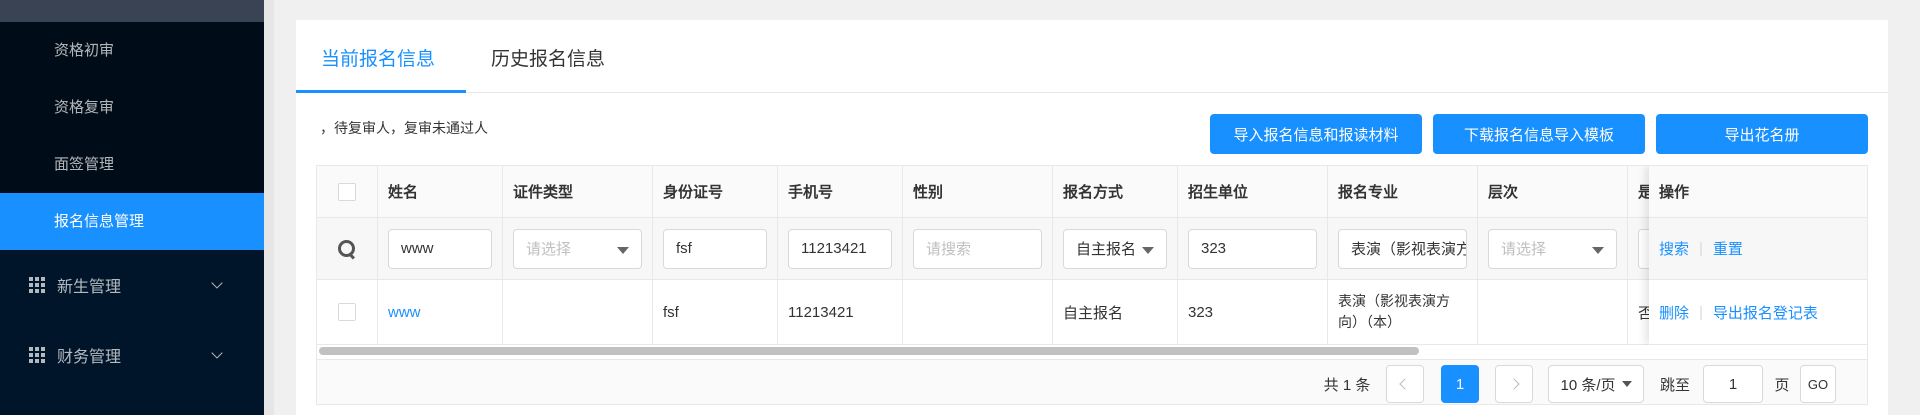 This screenshot has height=415, width=1920. What do you see at coordinates (404, 312) in the screenshot?
I see `name-link: www` at bounding box center [404, 312].